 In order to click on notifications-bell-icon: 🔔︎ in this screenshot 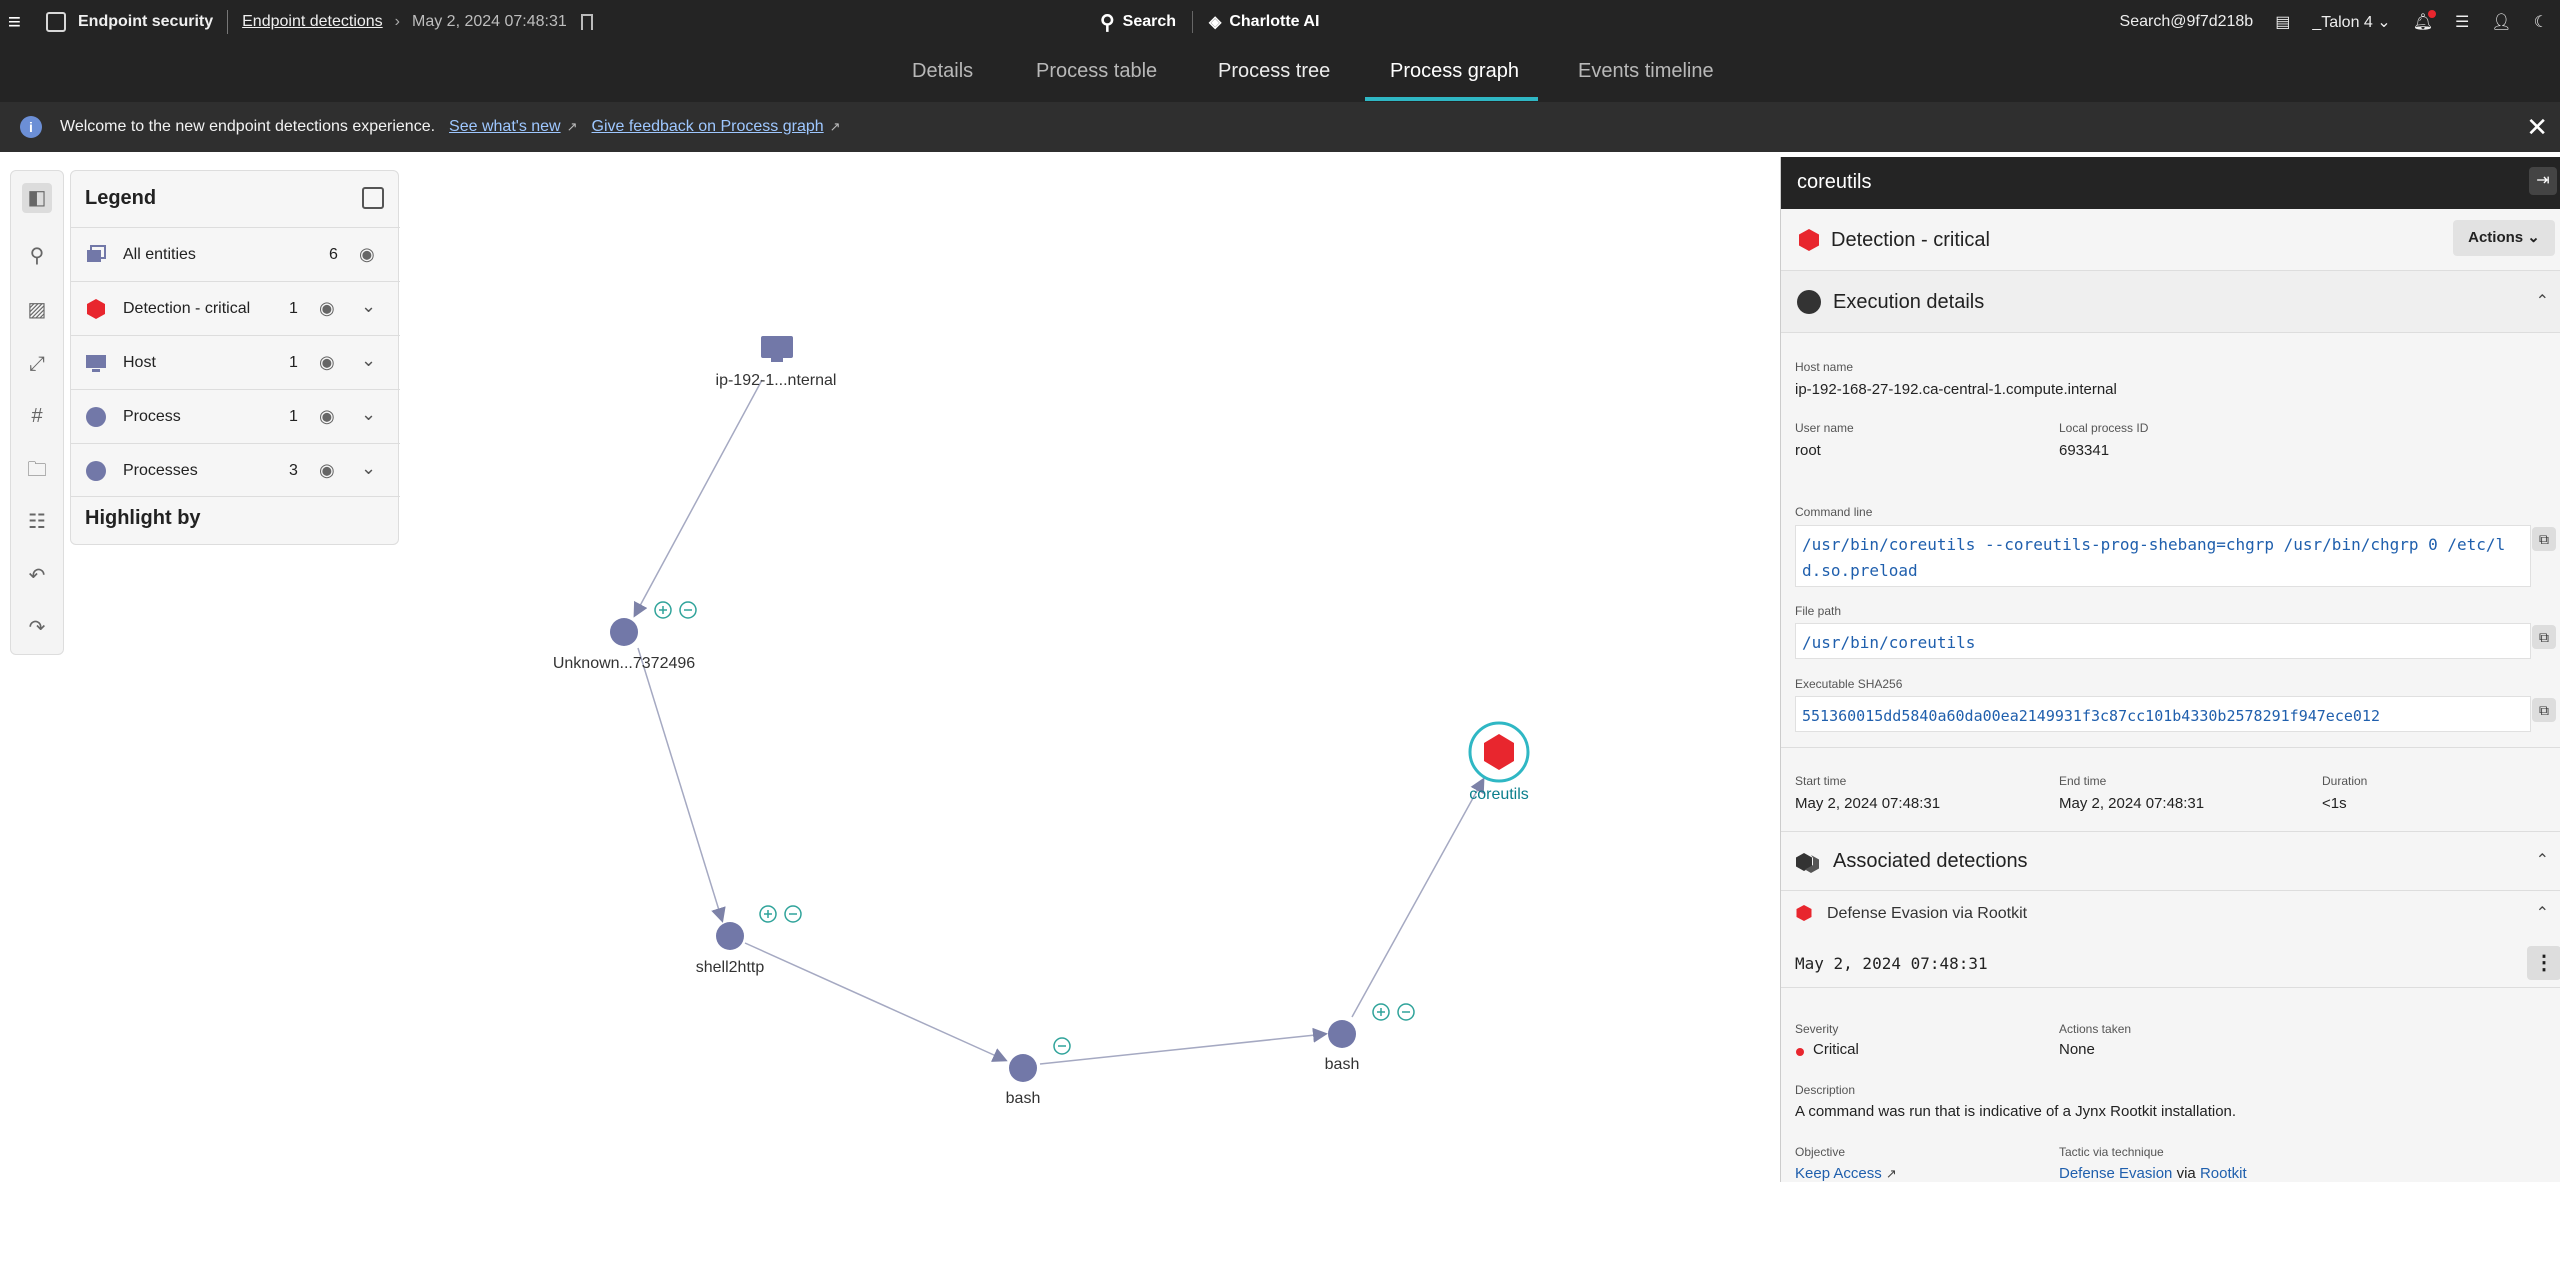, I will do `click(2424, 21)`.